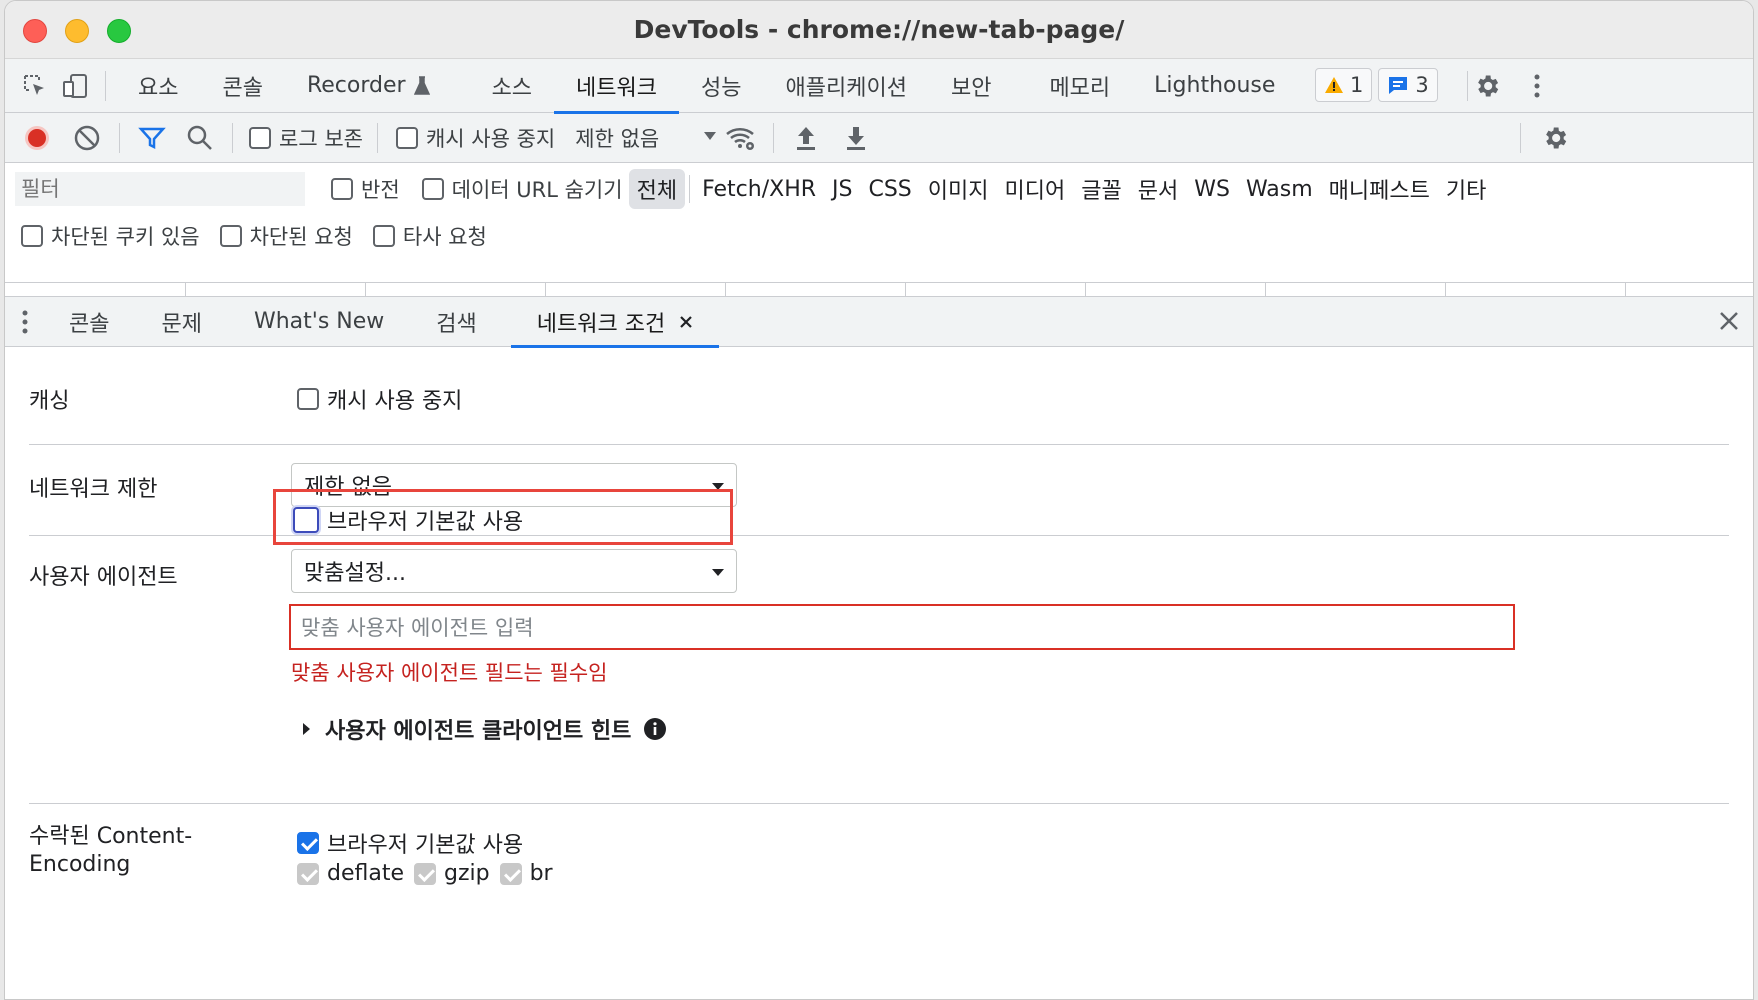 The image size is (1758, 1000). I want to click on tab-performance: 성능, so click(721, 86).